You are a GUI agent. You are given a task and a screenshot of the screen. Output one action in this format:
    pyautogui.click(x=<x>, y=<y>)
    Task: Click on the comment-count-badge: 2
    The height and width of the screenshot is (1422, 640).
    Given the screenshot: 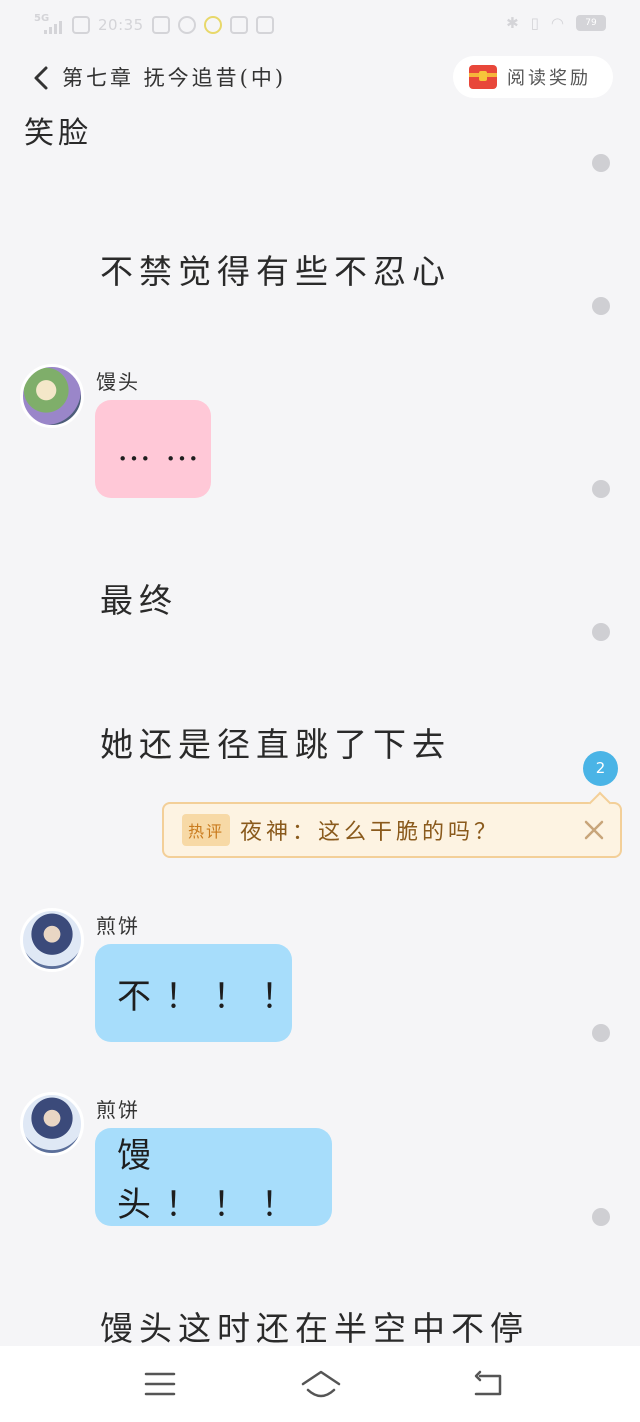 What is the action you would take?
    pyautogui.click(x=600, y=768)
    